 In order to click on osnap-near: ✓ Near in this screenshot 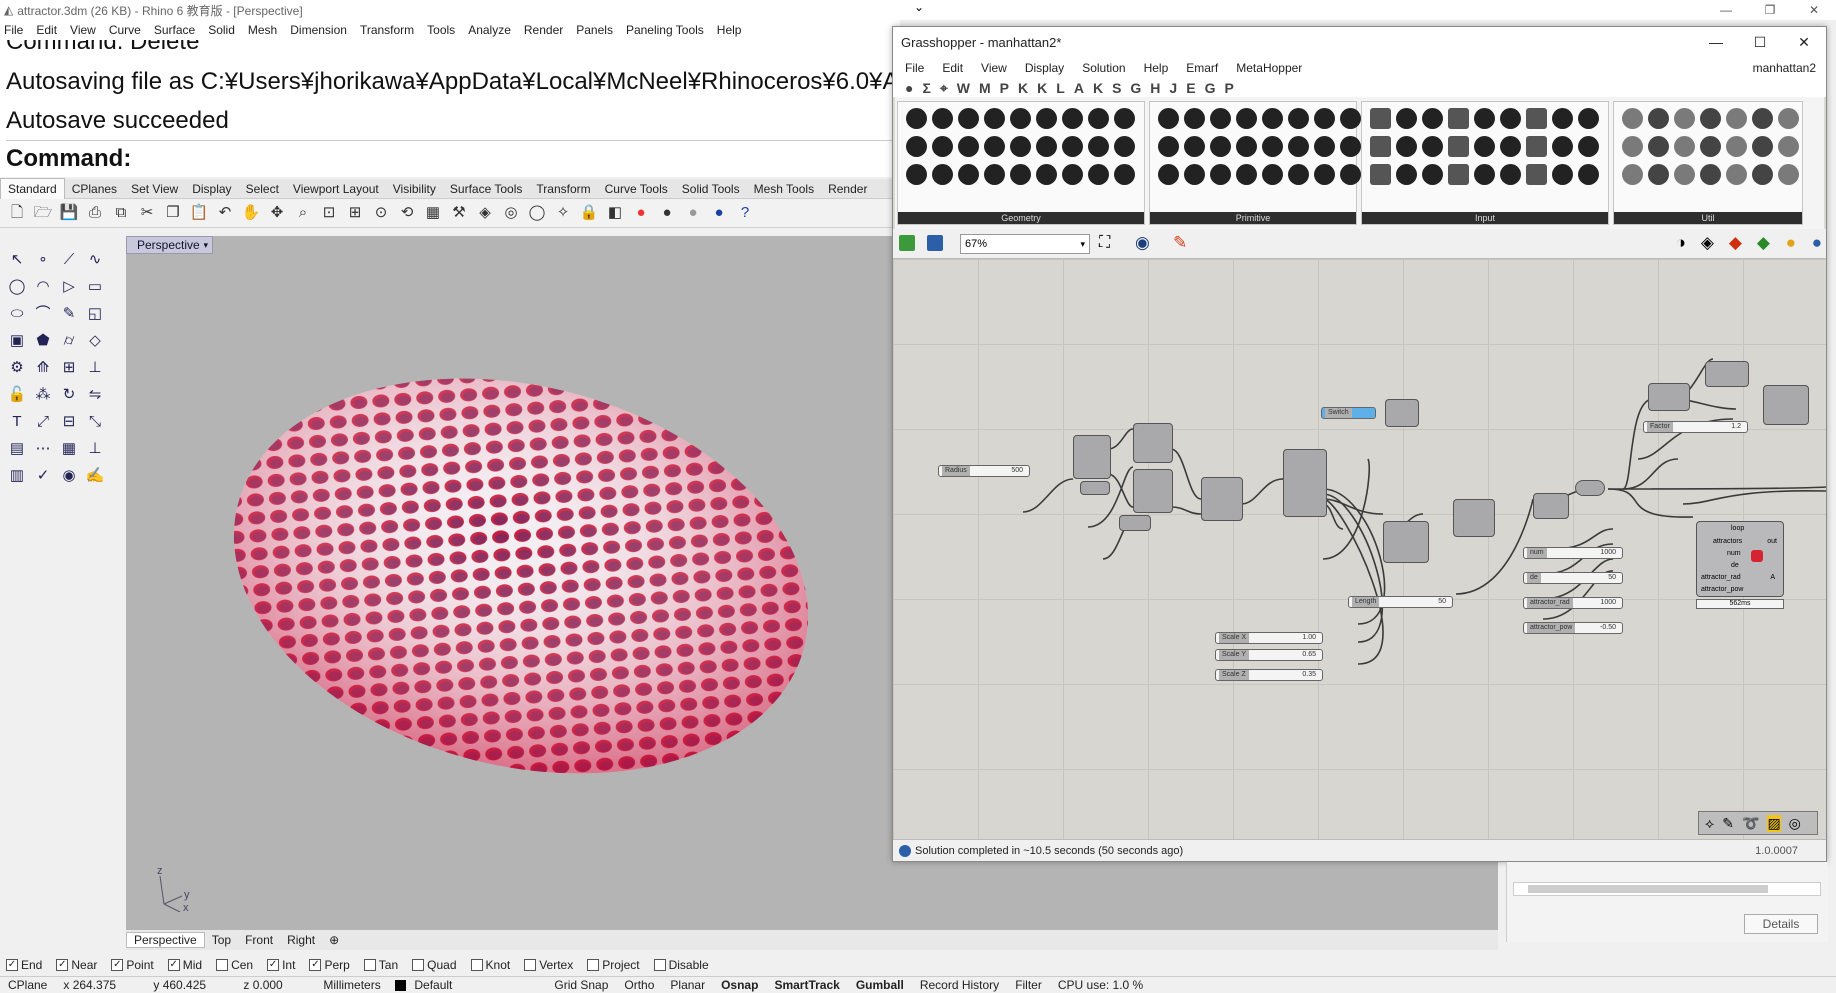, I will do `click(76, 965)`.